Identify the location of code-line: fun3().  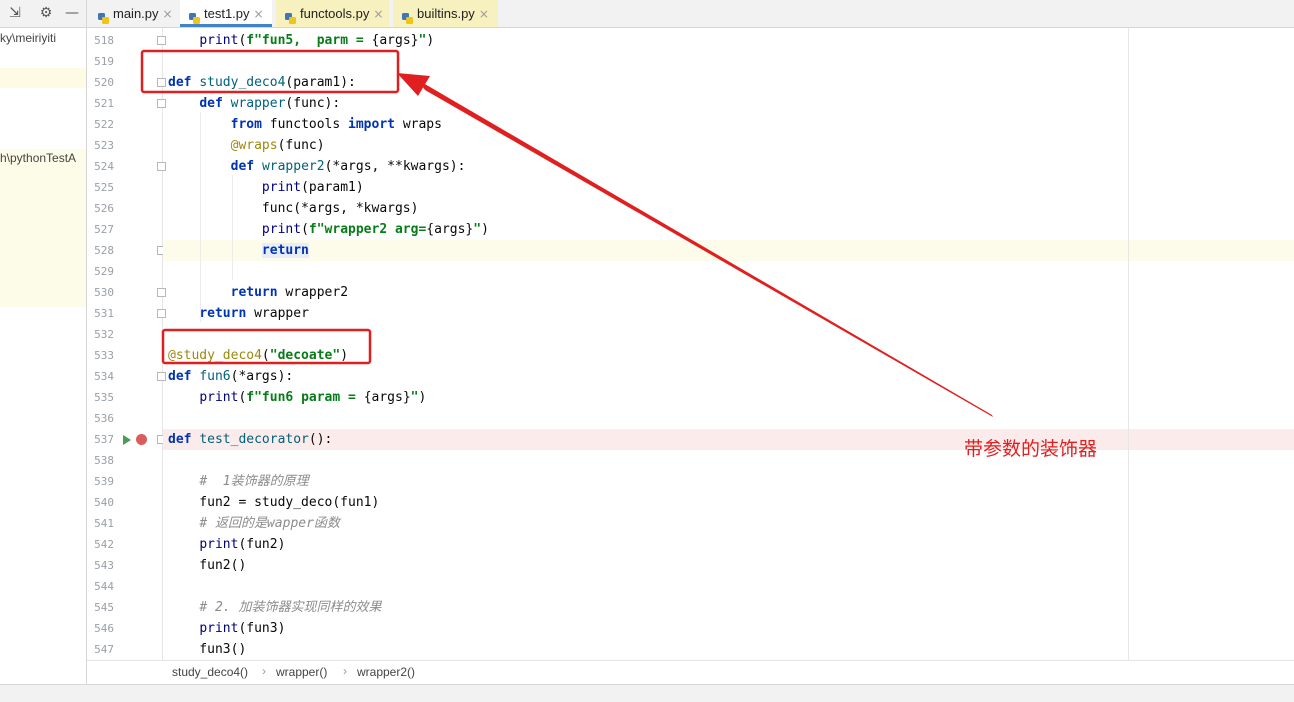
(207, 649).